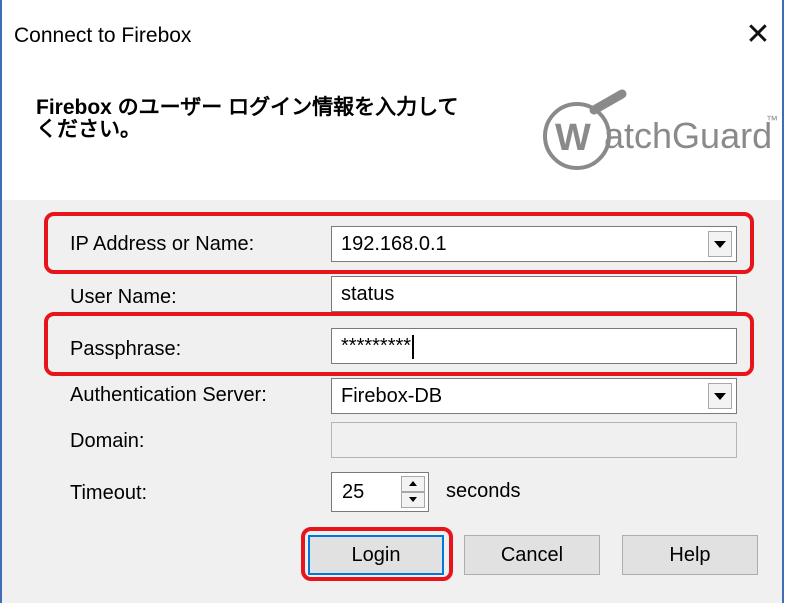 The image size is (786, 603). Describe the element at coordinates (573, 138) in the screenshot. I see `svg-text: W` at that location.